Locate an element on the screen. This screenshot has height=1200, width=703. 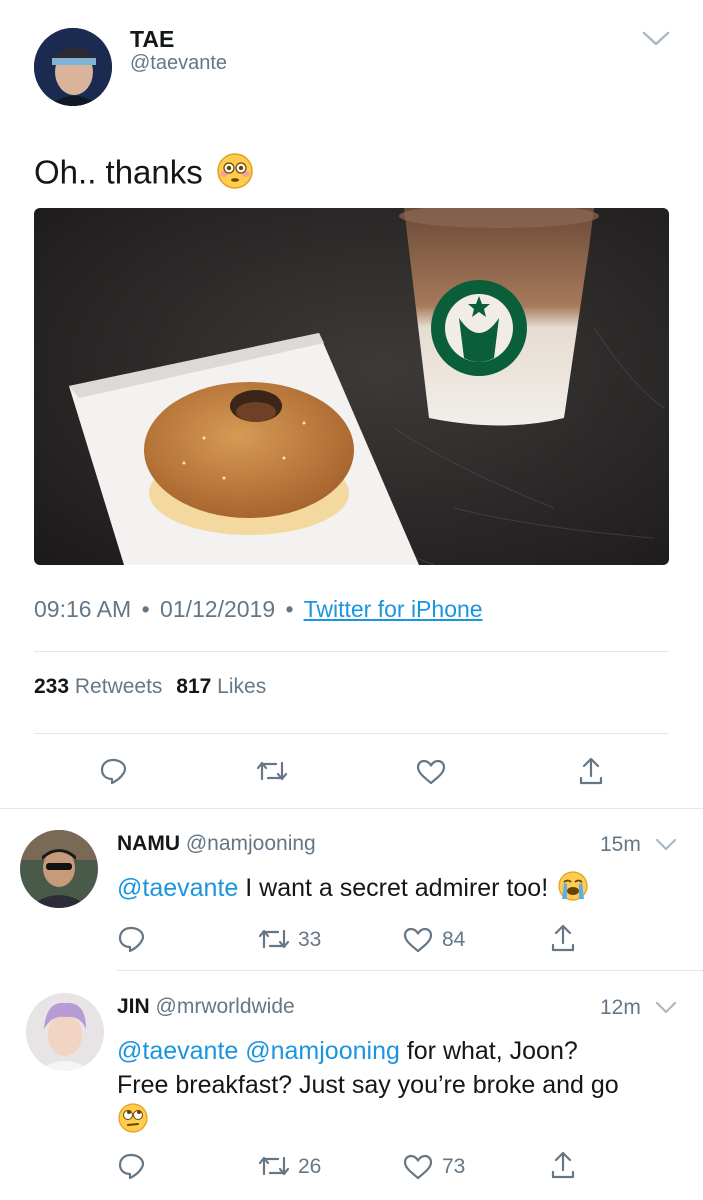
tweet-date: 01/12/2019 is located at coordinates (218, 609).